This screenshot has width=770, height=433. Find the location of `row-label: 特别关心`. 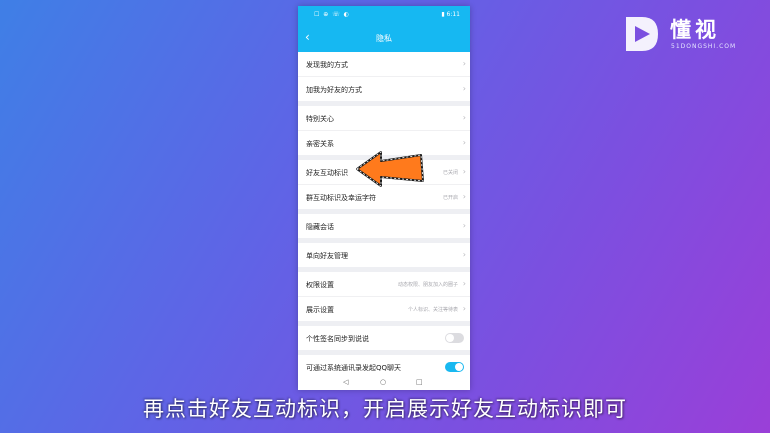

row-label: 特别关心 is located at coordinates (320, 119).